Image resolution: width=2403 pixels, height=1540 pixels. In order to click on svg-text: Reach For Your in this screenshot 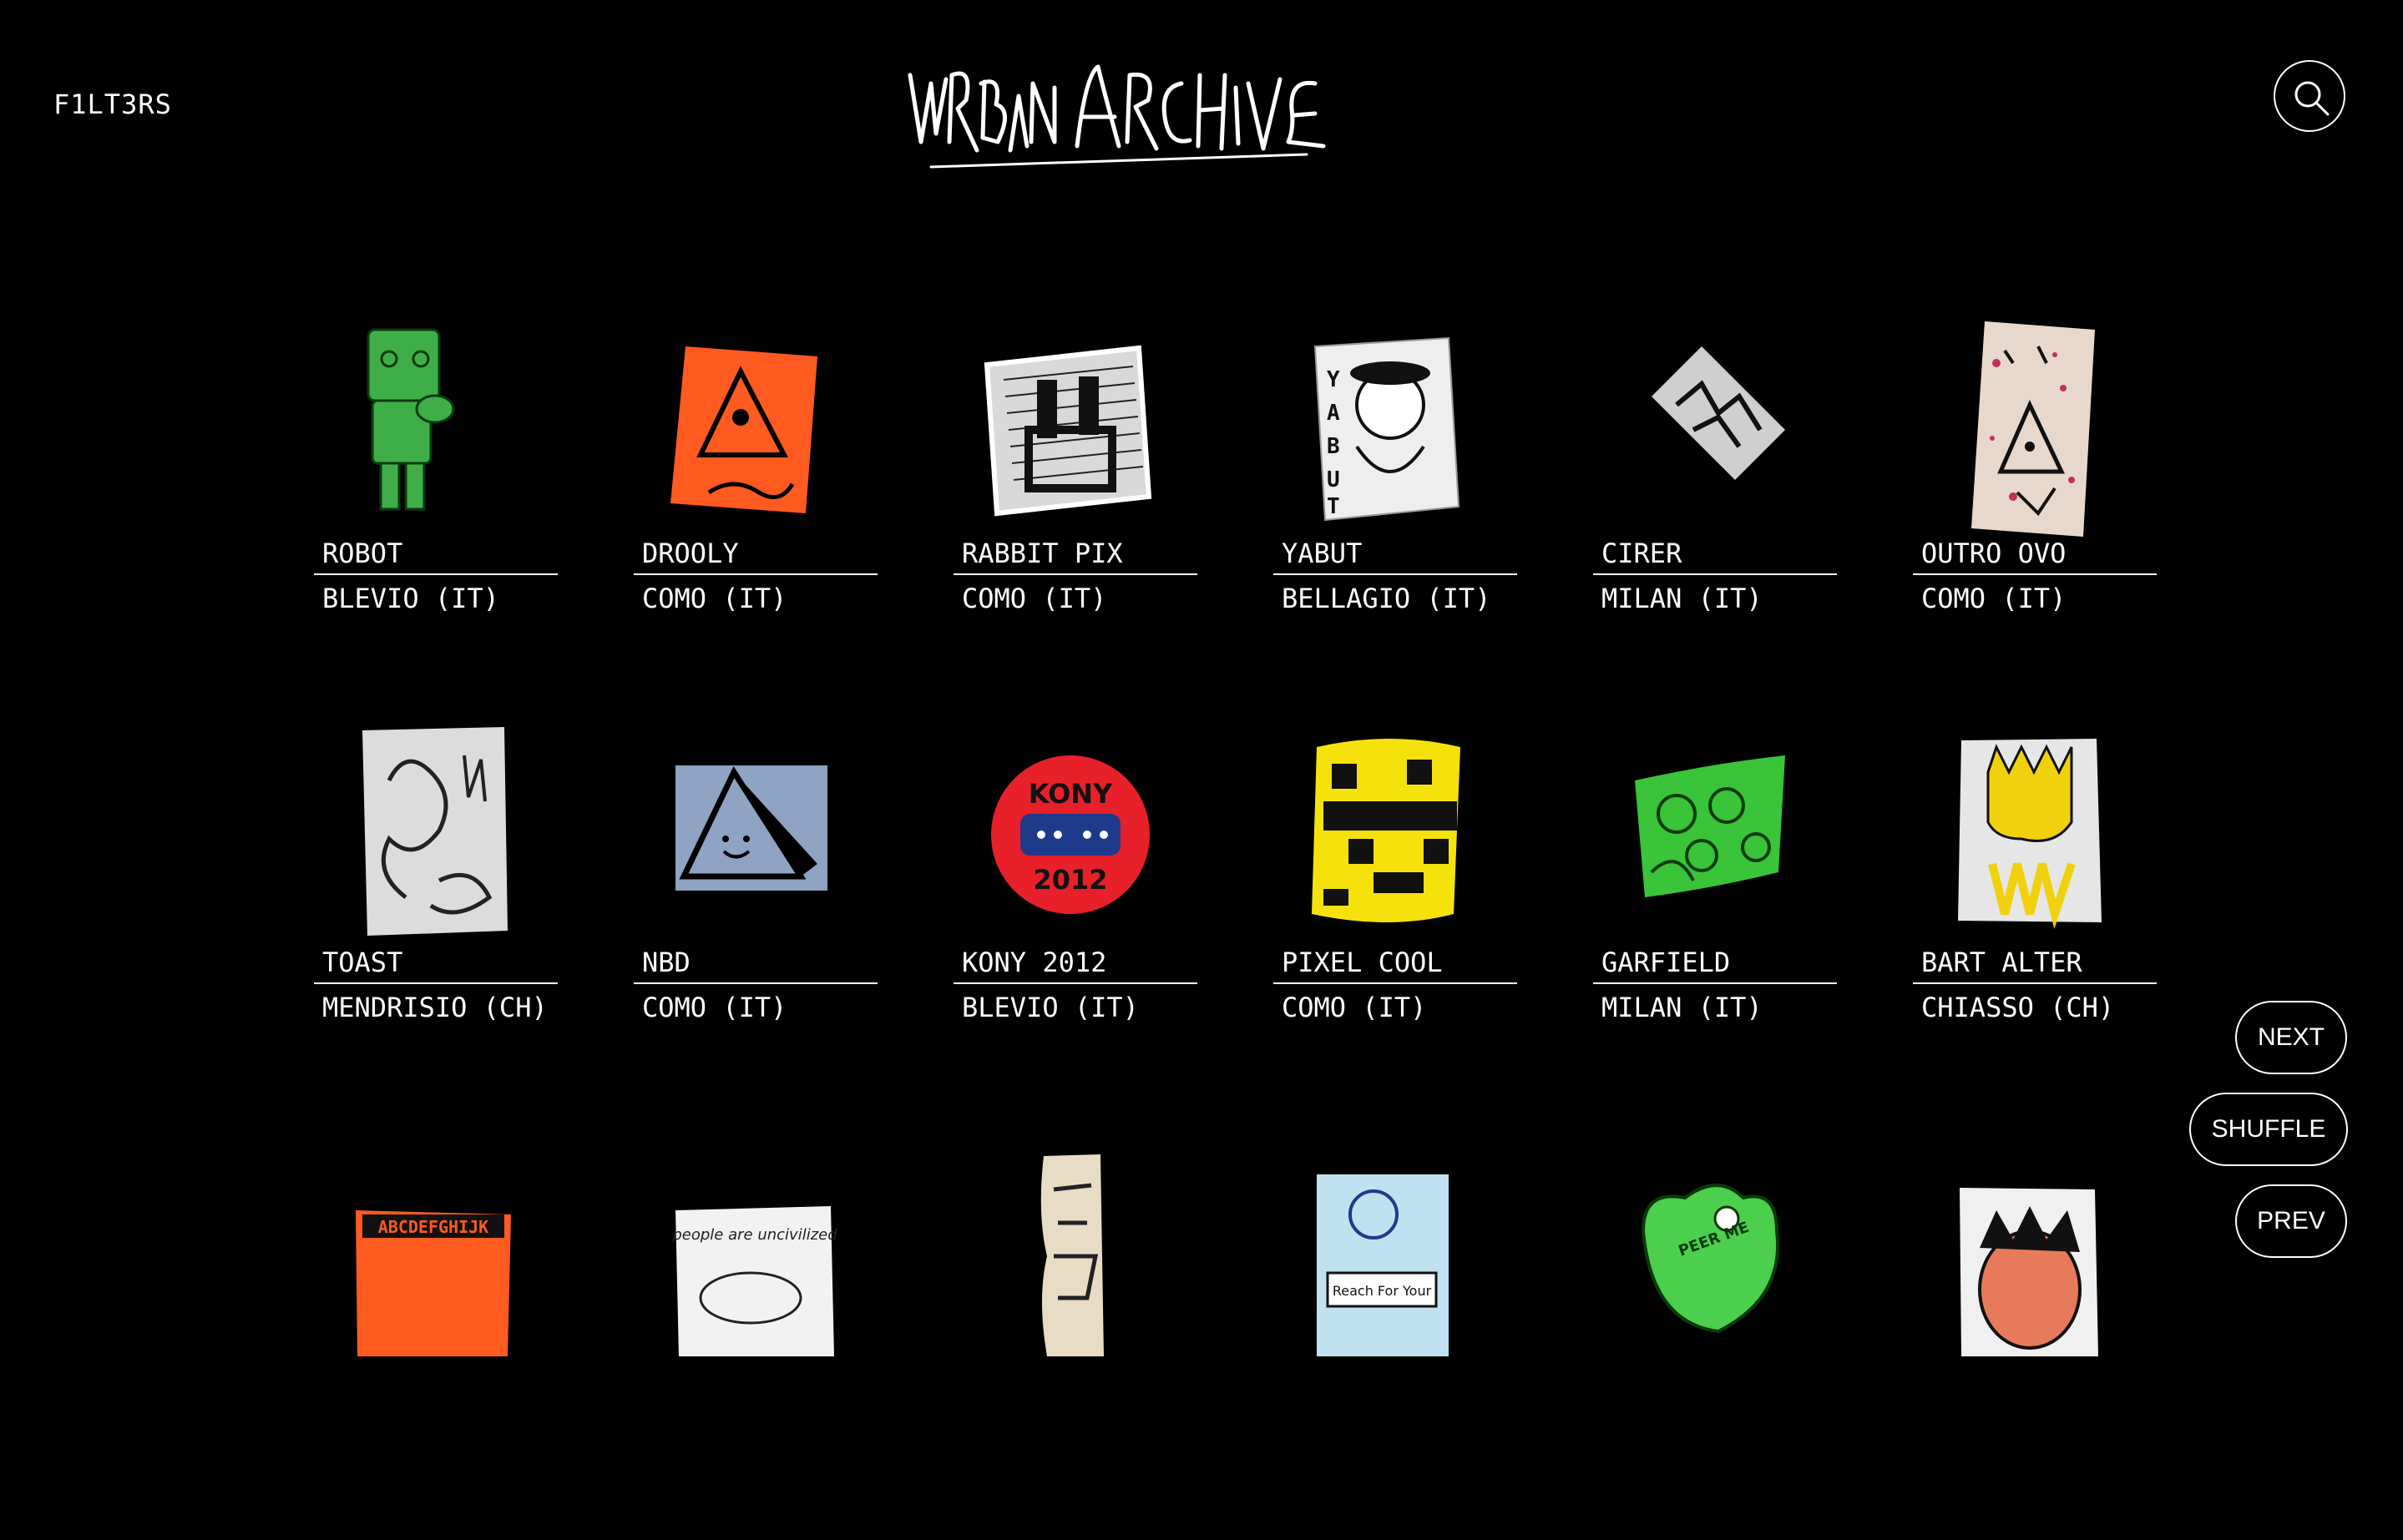, I will do `click(1382, 1291)`.